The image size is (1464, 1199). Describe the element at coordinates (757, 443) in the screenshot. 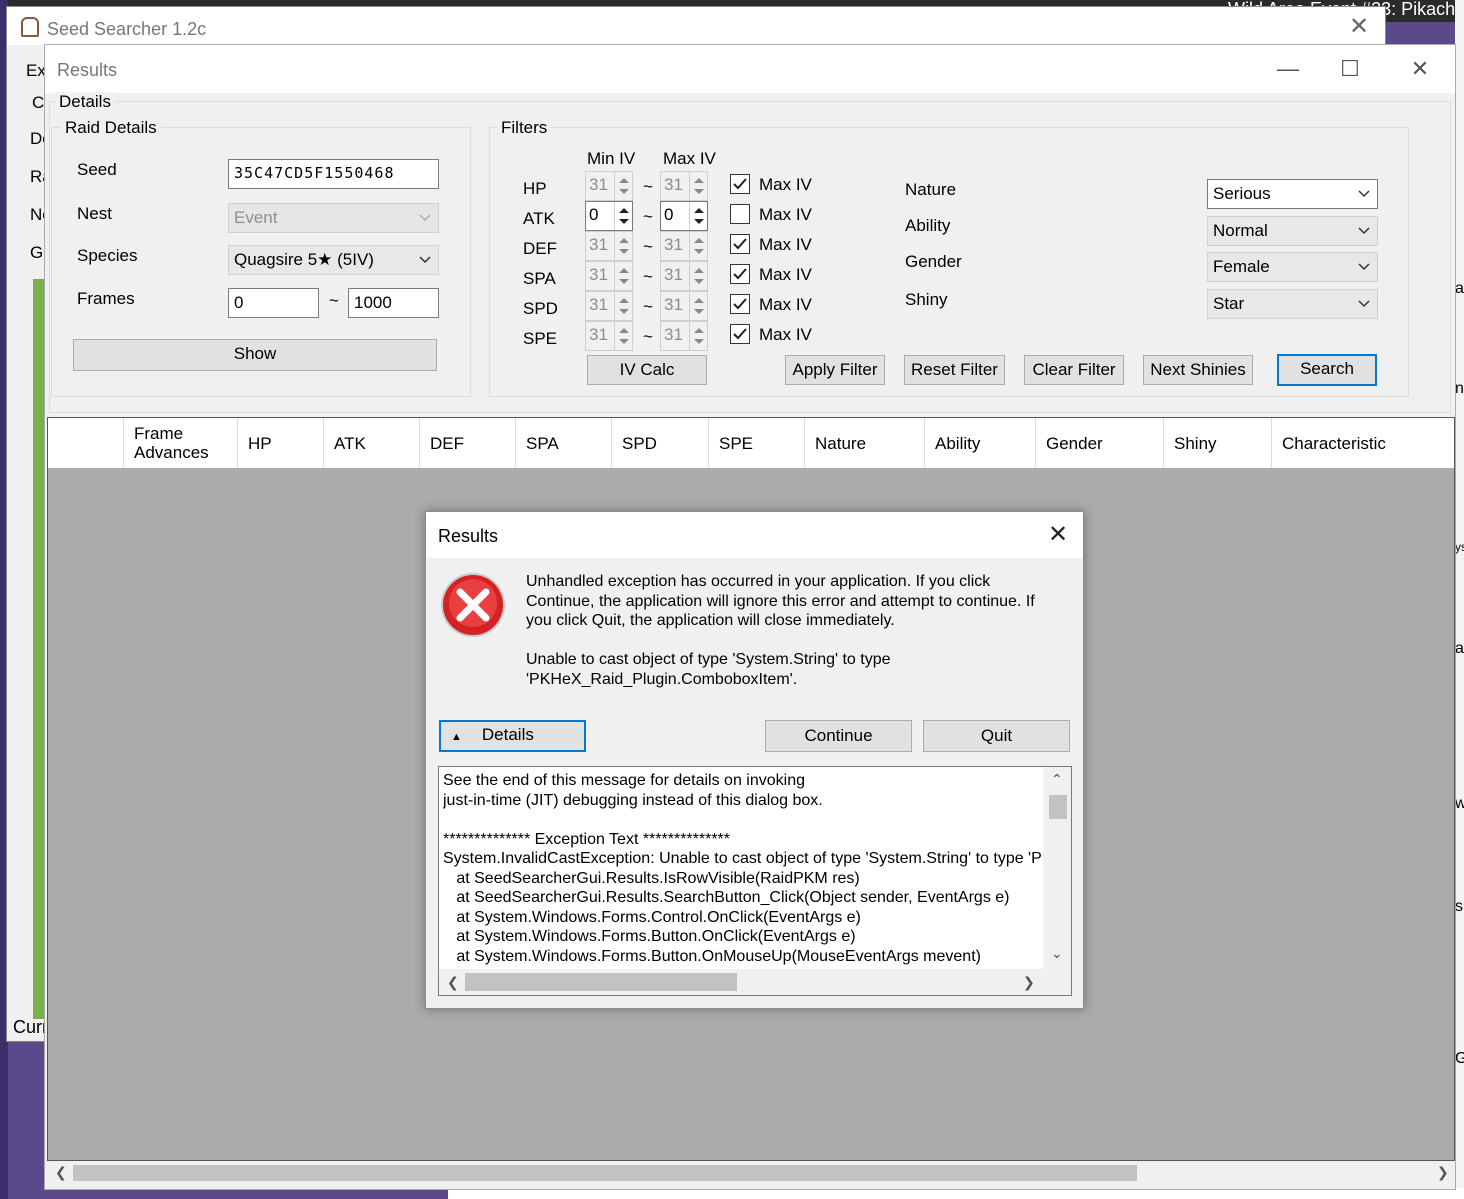

I see `column-header-spe: SPE` at that location.